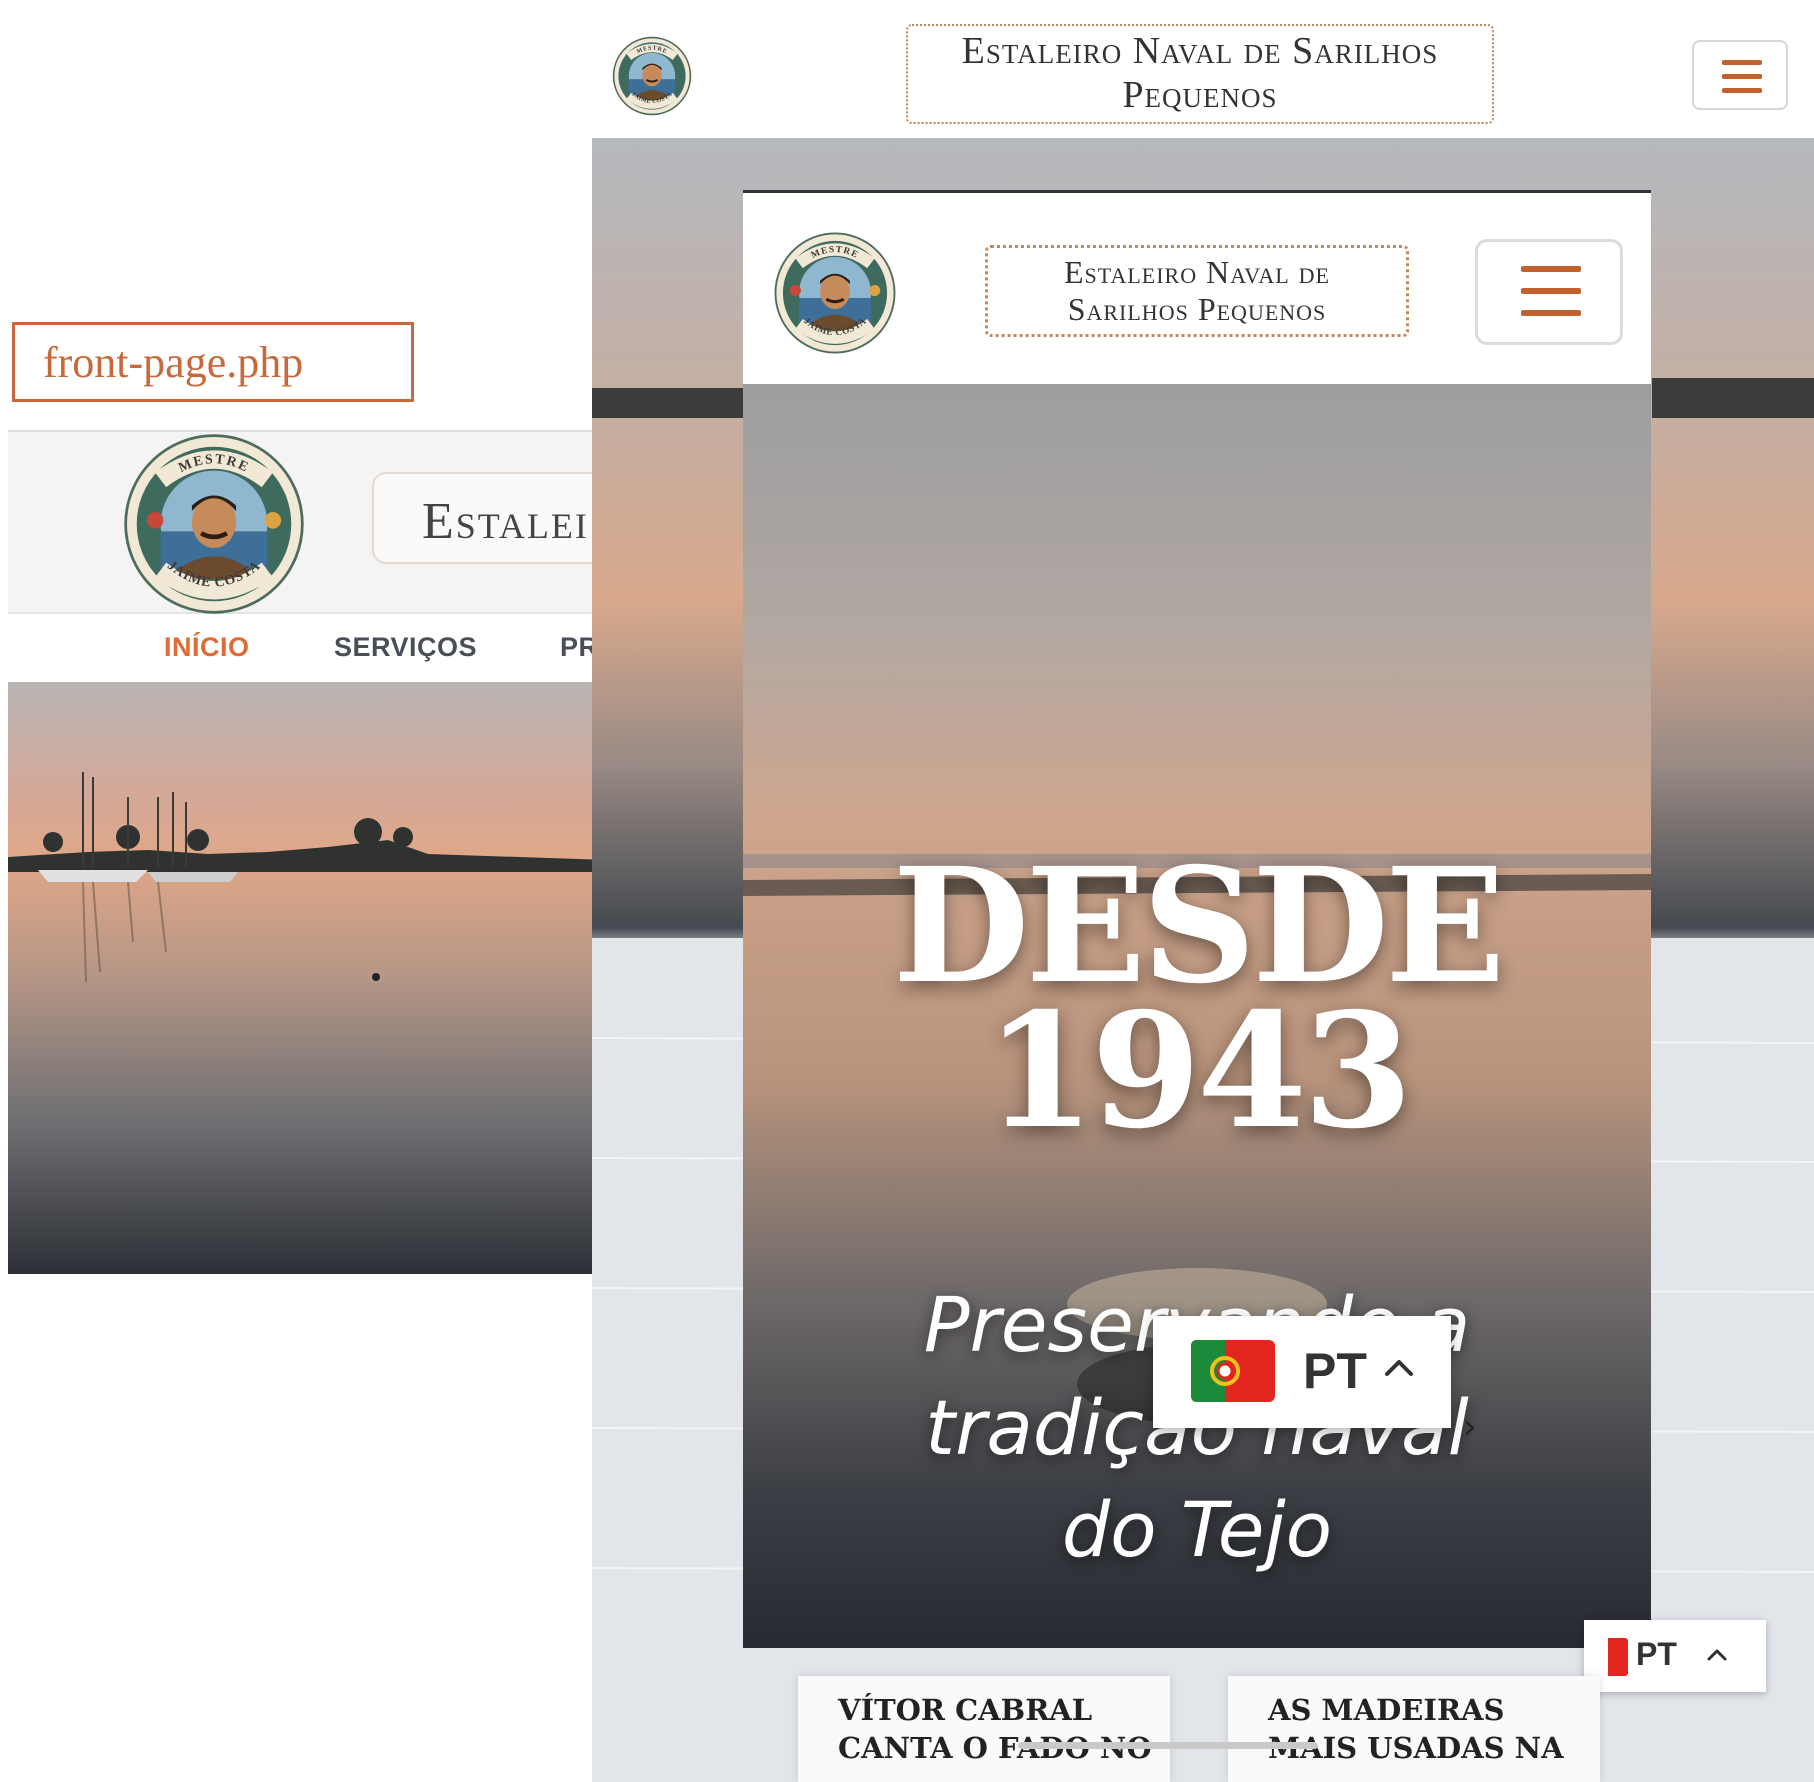 The height and width of the screenshot is (1782, 1814). Describe the element at coordinates (835, 293) in the screenshot. I see `mestre-jaime-costa-logo-phone: MESTRE JAIME COSTA` at that location.